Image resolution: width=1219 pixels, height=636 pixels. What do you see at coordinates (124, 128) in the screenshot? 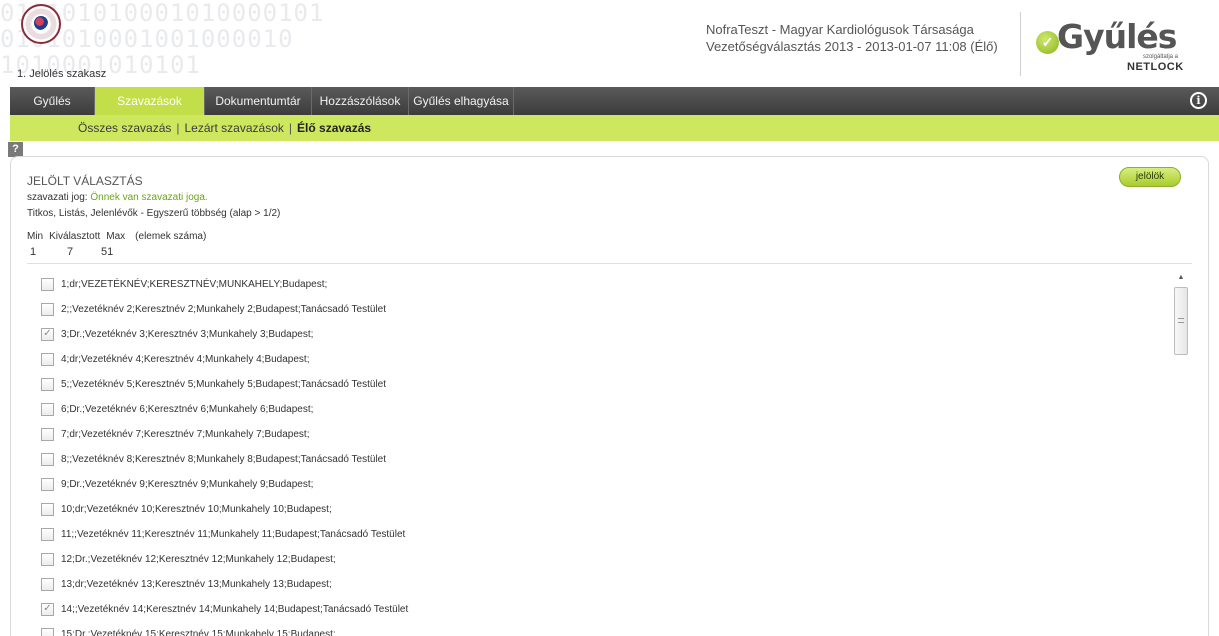
I see `subnav-all-votes: Összes szavazás` at bounding box center [124, 128].